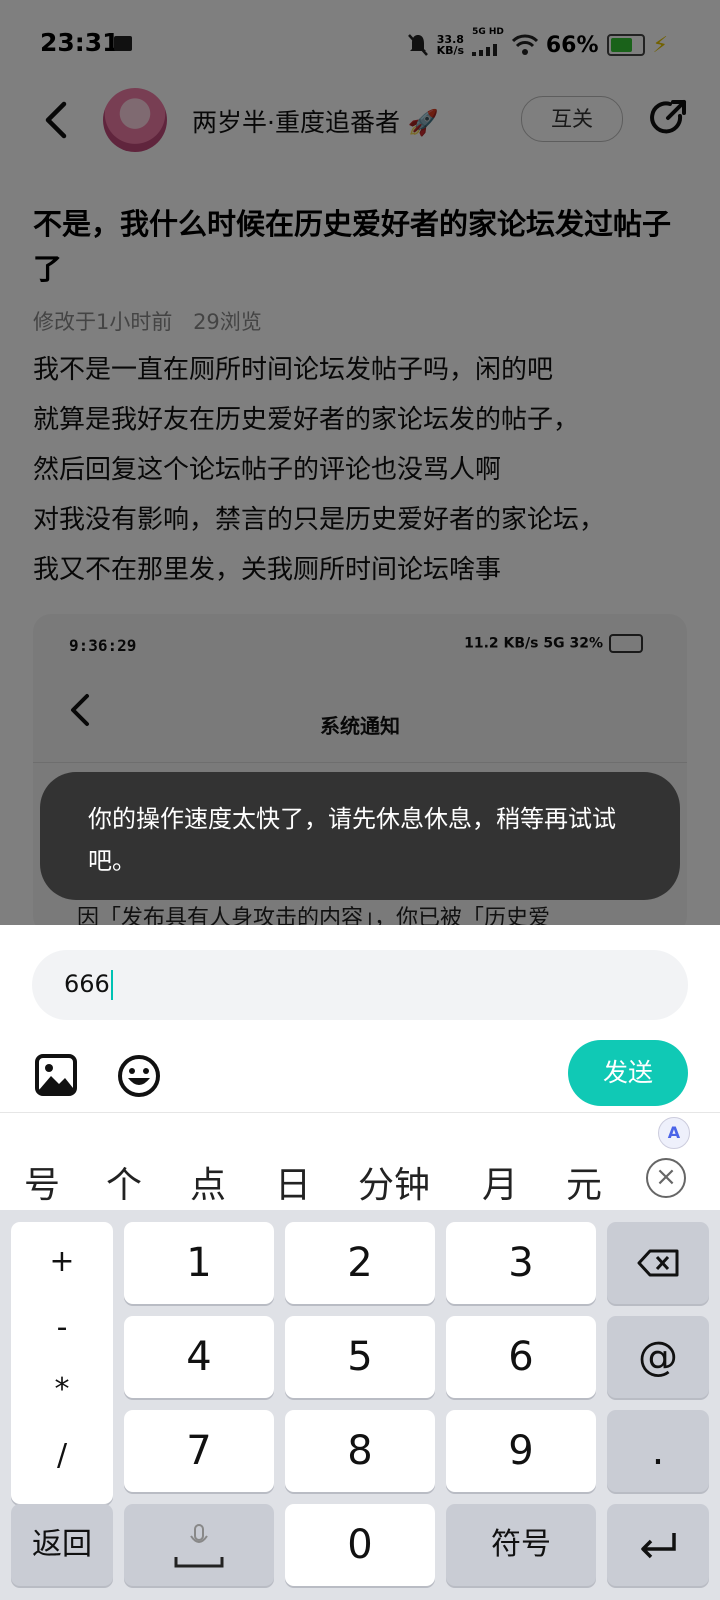 Image resolution: width=720 pixels, height=1600 pixels. I want to click on key-1: 1, so click(199, 1263).